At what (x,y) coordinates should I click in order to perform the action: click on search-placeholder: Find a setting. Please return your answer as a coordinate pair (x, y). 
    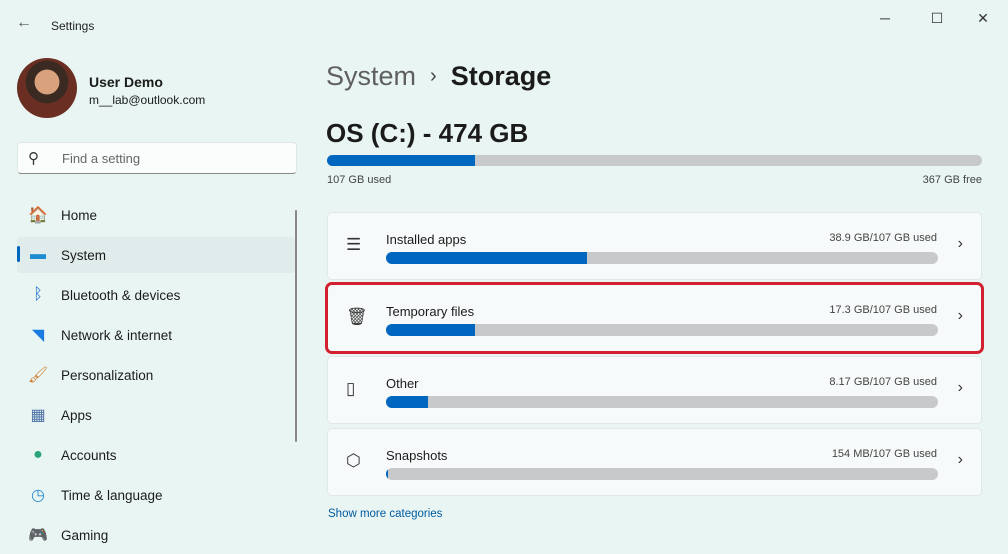
    Looking at the image, I should click on (101, 158).